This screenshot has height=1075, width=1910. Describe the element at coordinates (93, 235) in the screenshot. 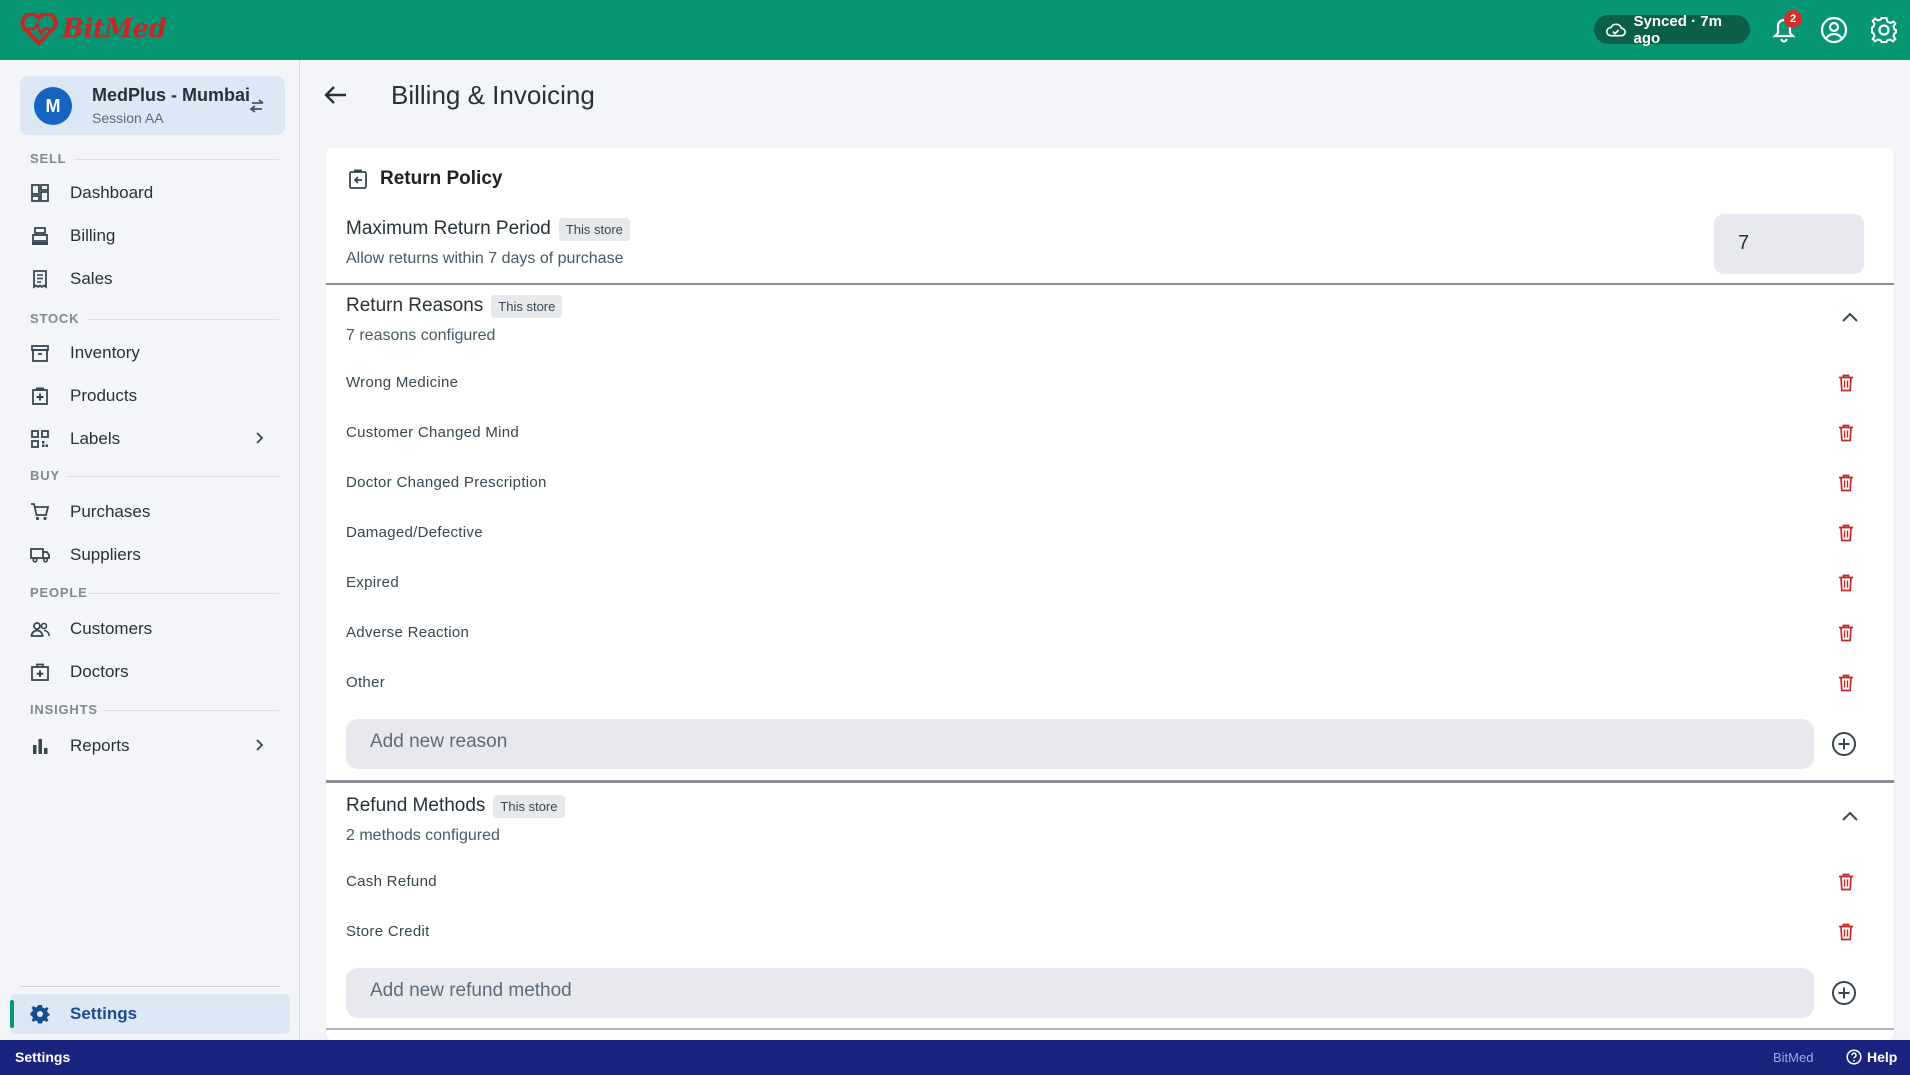

I see `sidebar-item-label: Billing` at that location.